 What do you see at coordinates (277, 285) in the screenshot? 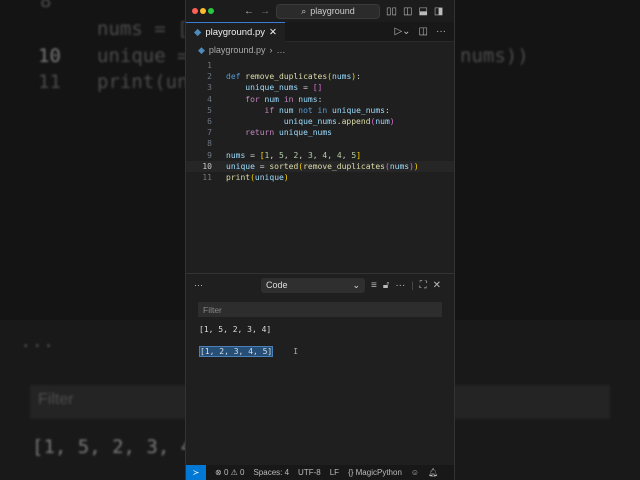
I see `dropdown-value: Code` at bounding box center [277, 285].